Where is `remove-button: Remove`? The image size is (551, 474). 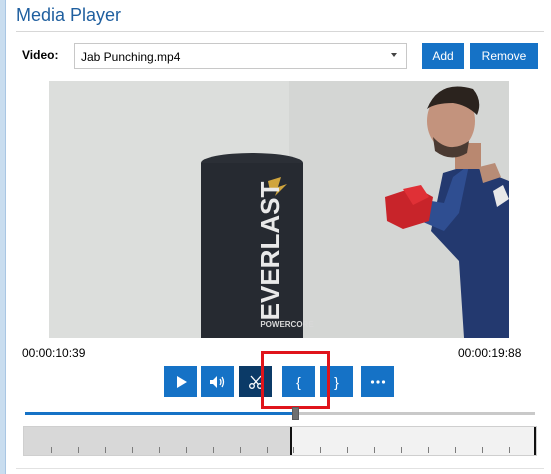 remove-button: Remove is located at coordinates (504, 56).